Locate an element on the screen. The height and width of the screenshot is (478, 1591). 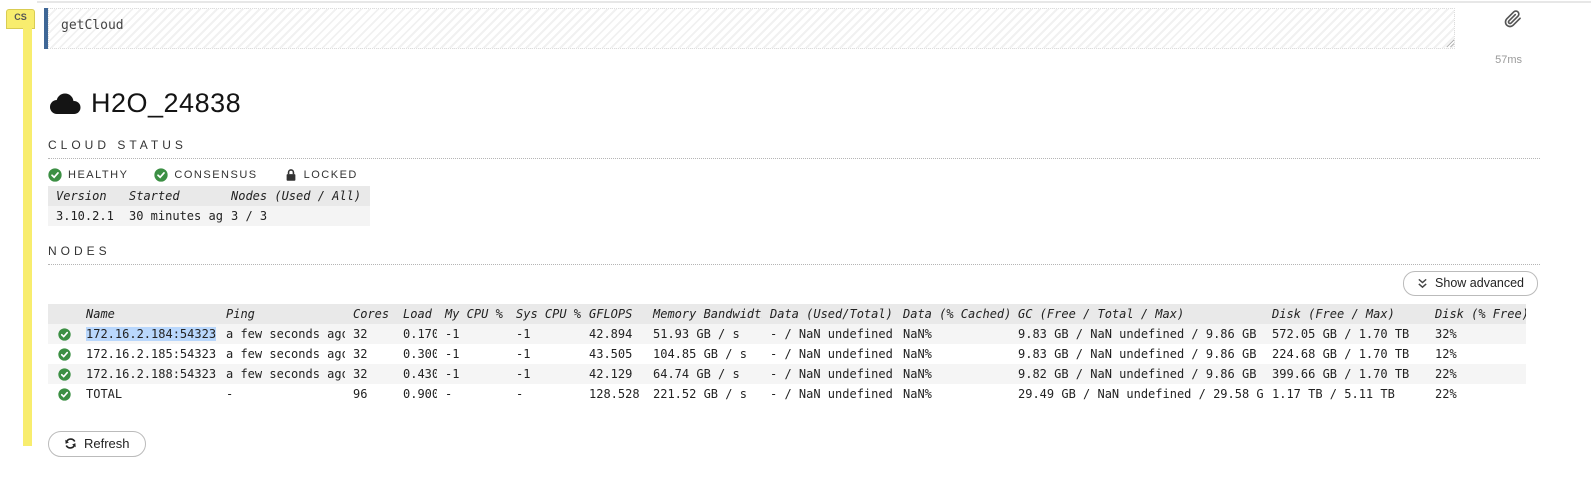
node-mem-bw: 104.85 GB / s is located at coordinates (700, 354).